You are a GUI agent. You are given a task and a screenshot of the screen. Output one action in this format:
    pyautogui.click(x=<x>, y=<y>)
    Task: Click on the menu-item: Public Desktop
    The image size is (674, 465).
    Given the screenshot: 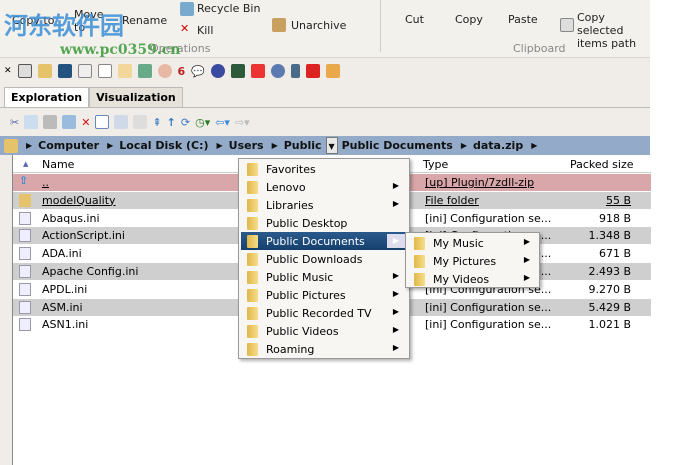 What is the action you would take?
    pyautogui.click(x=324, y=223)
    